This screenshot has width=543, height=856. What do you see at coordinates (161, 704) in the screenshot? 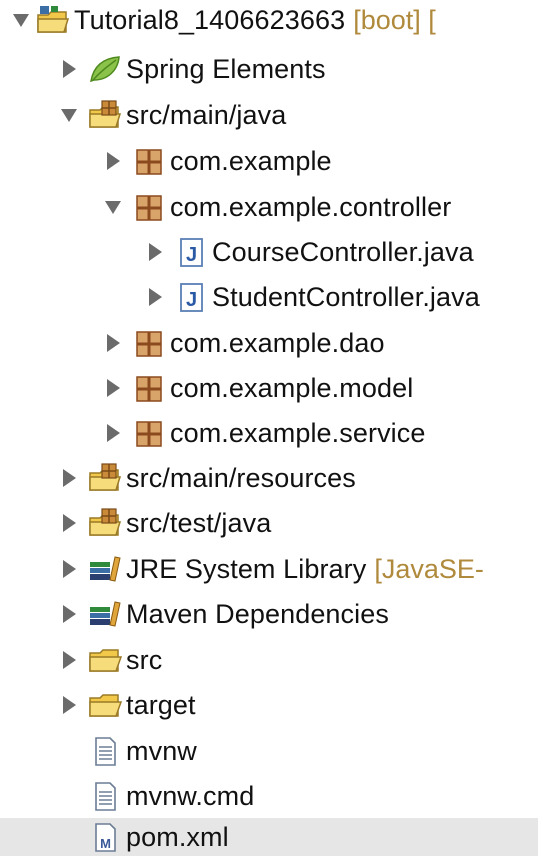
I see `folder-target-label: target` at bounding box center [161, 704].